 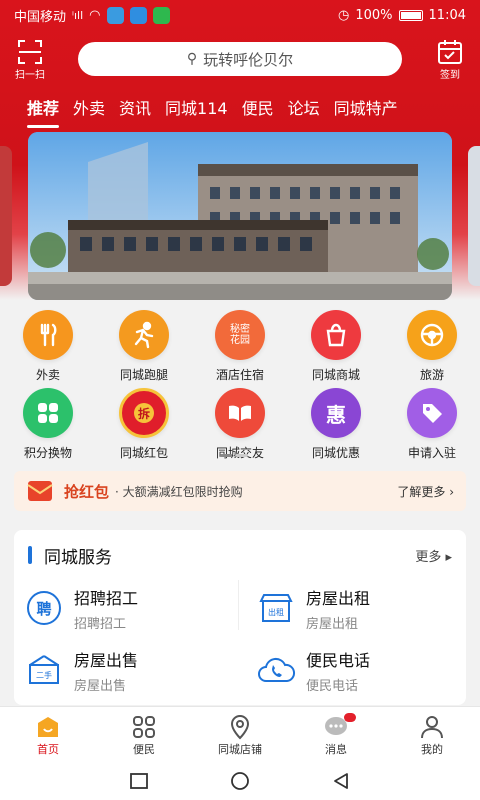 What do you see at coordinates (44, 675) in the screenshot?
I see `svg-text: 二手` at bounding box center [44, 675].